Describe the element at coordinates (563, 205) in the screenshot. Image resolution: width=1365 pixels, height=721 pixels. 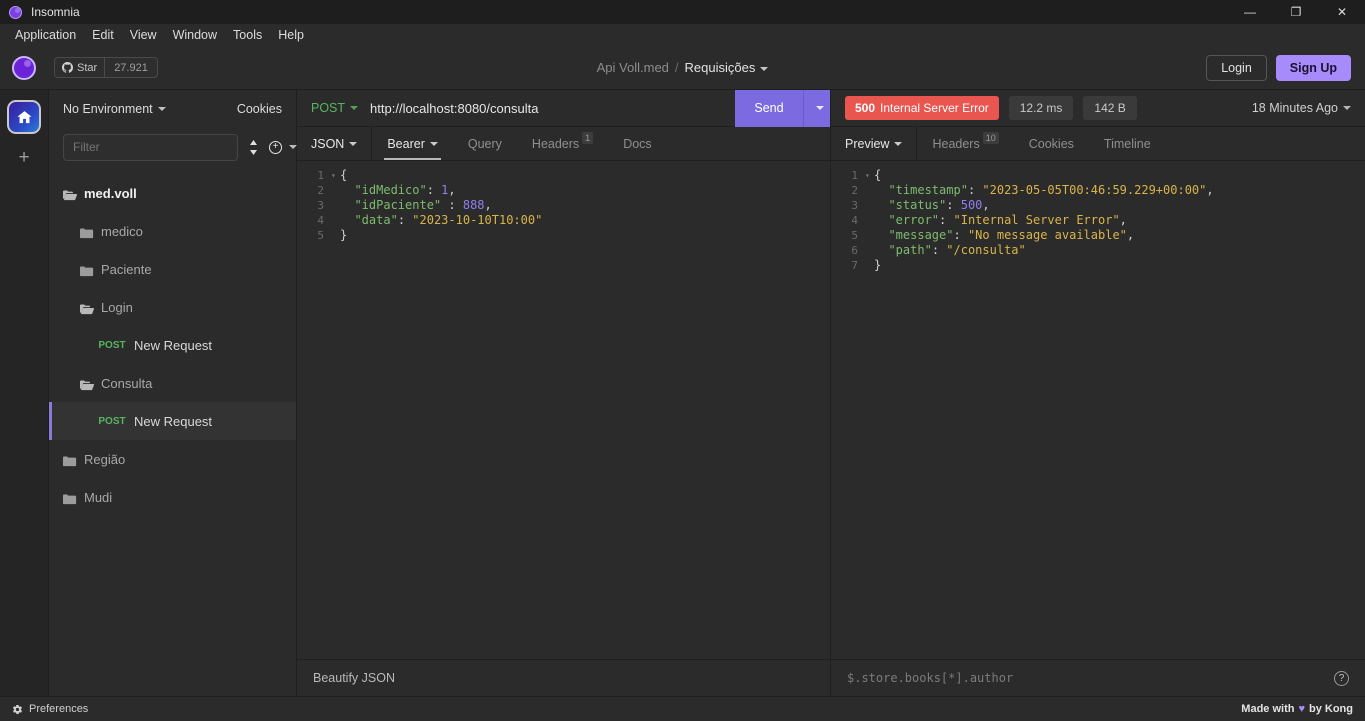
I see `code-line: 3 "idPaciente" : 888,` at that location.